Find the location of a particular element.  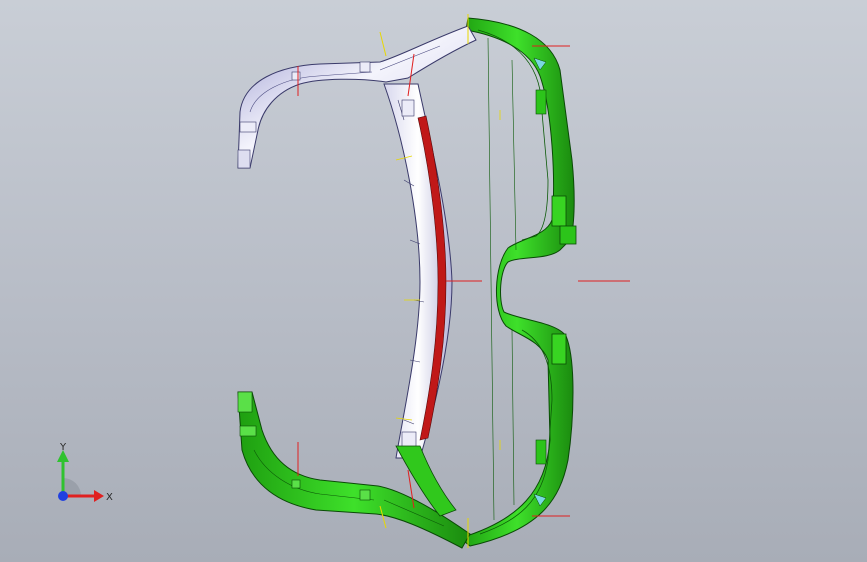

green-frame-part is located at coordinates (517, 282).